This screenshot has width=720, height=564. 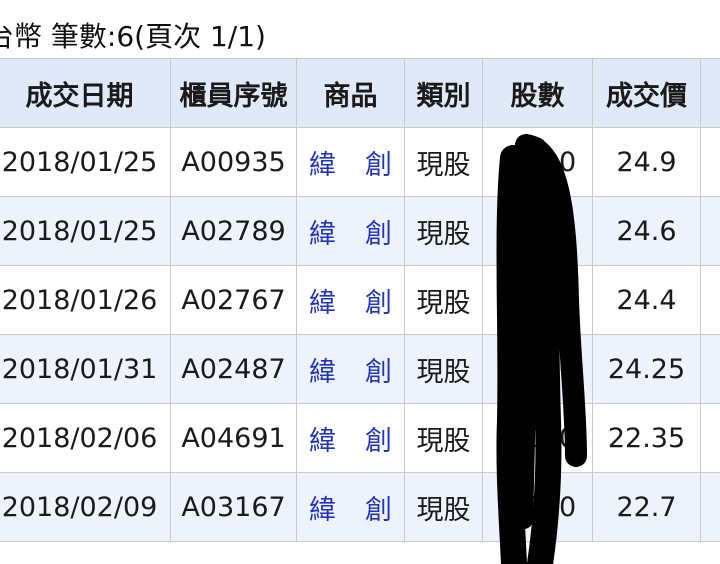 I want to click on table-row: 2018/01/26 A02767 緯創 現股 5,000 24.4, so click(x=360, y=300).